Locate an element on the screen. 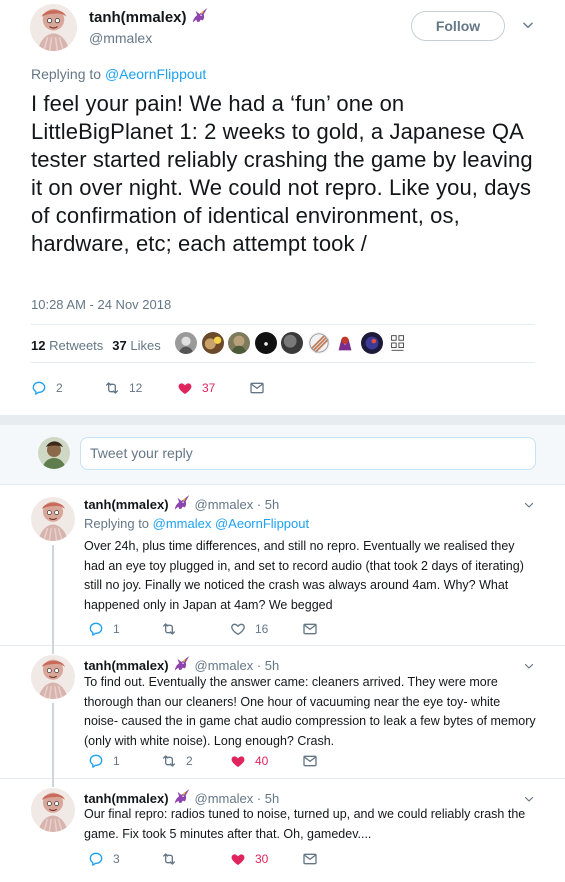 This screenshot has height=882, width=565. replying-to: Replying to @mmalex @AeornFlippout is located at coordinates (196, 523).